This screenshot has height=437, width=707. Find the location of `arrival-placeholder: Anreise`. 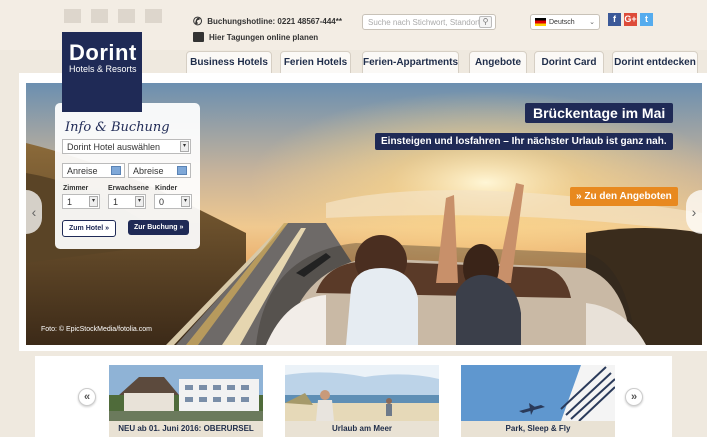

arrival-placeholder: Anreise is located at coordinates (82, 171).